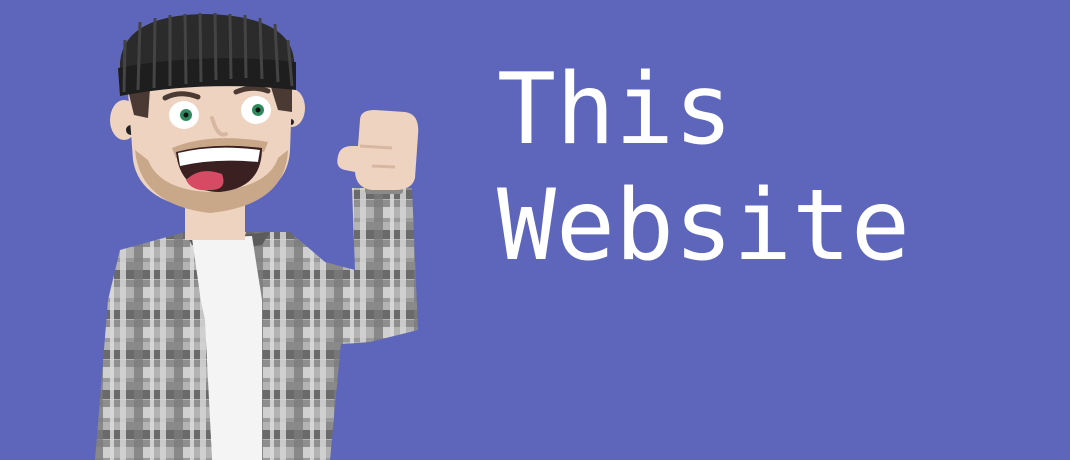 The image size is (1070, 460). I want to click on headline-line-2: Website, so click(704, 226).